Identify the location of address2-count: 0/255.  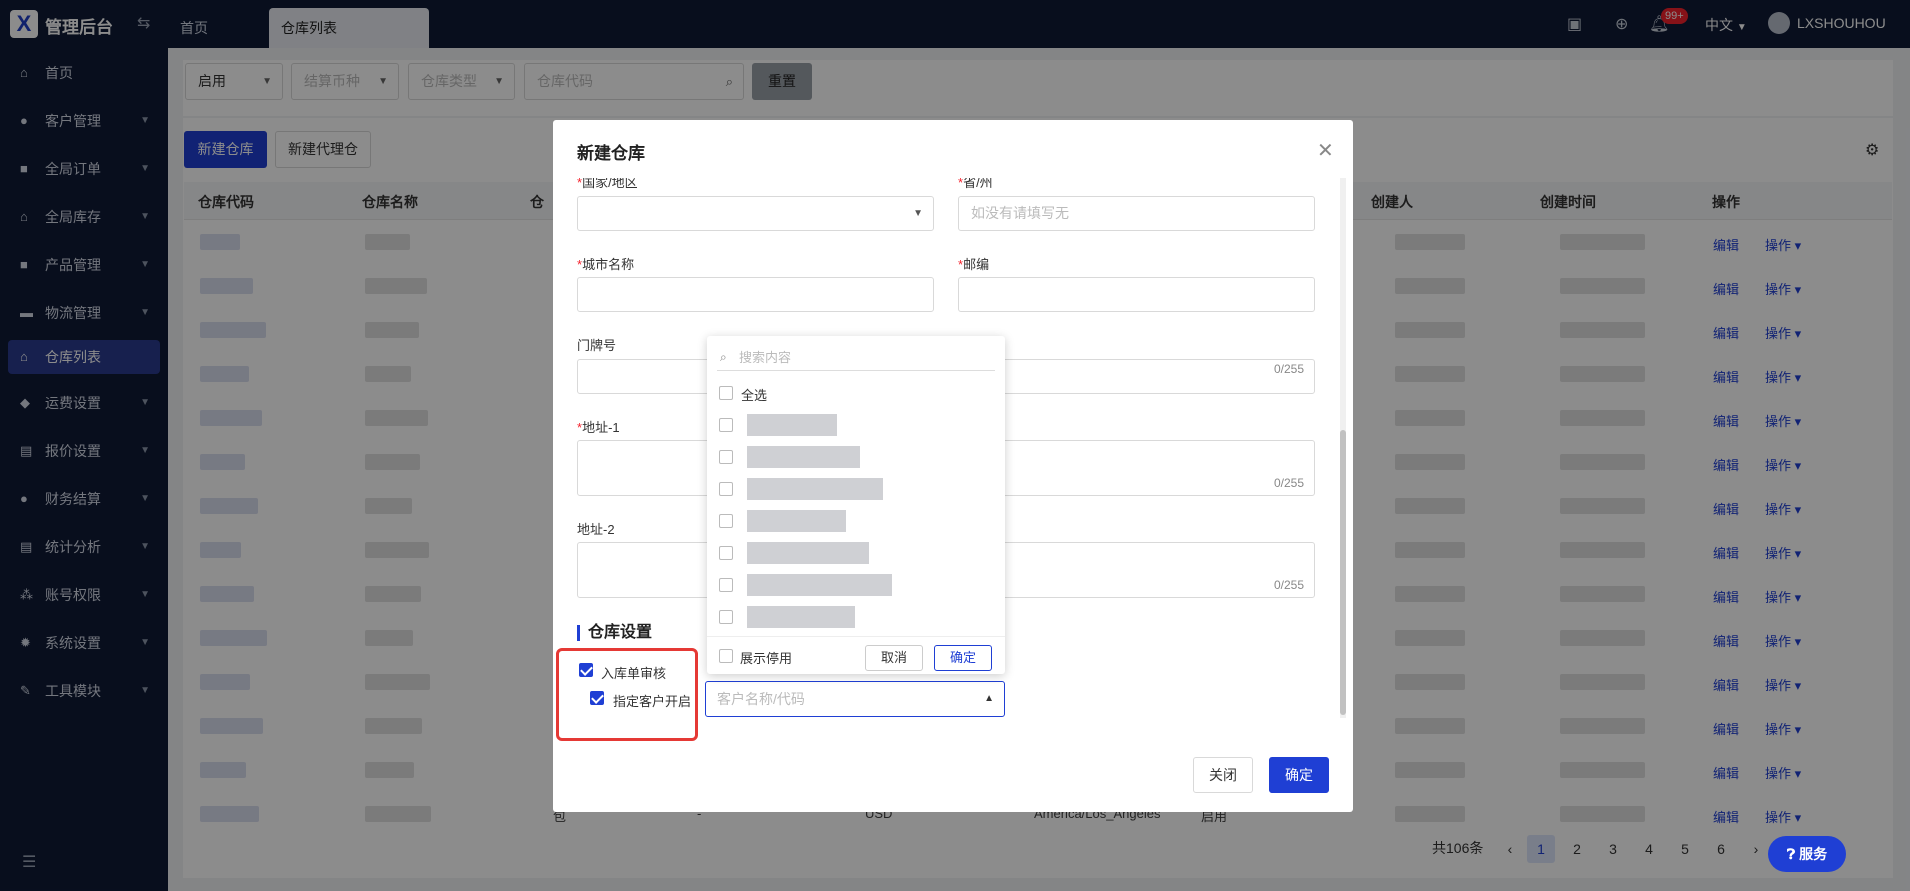
(1288, 585).